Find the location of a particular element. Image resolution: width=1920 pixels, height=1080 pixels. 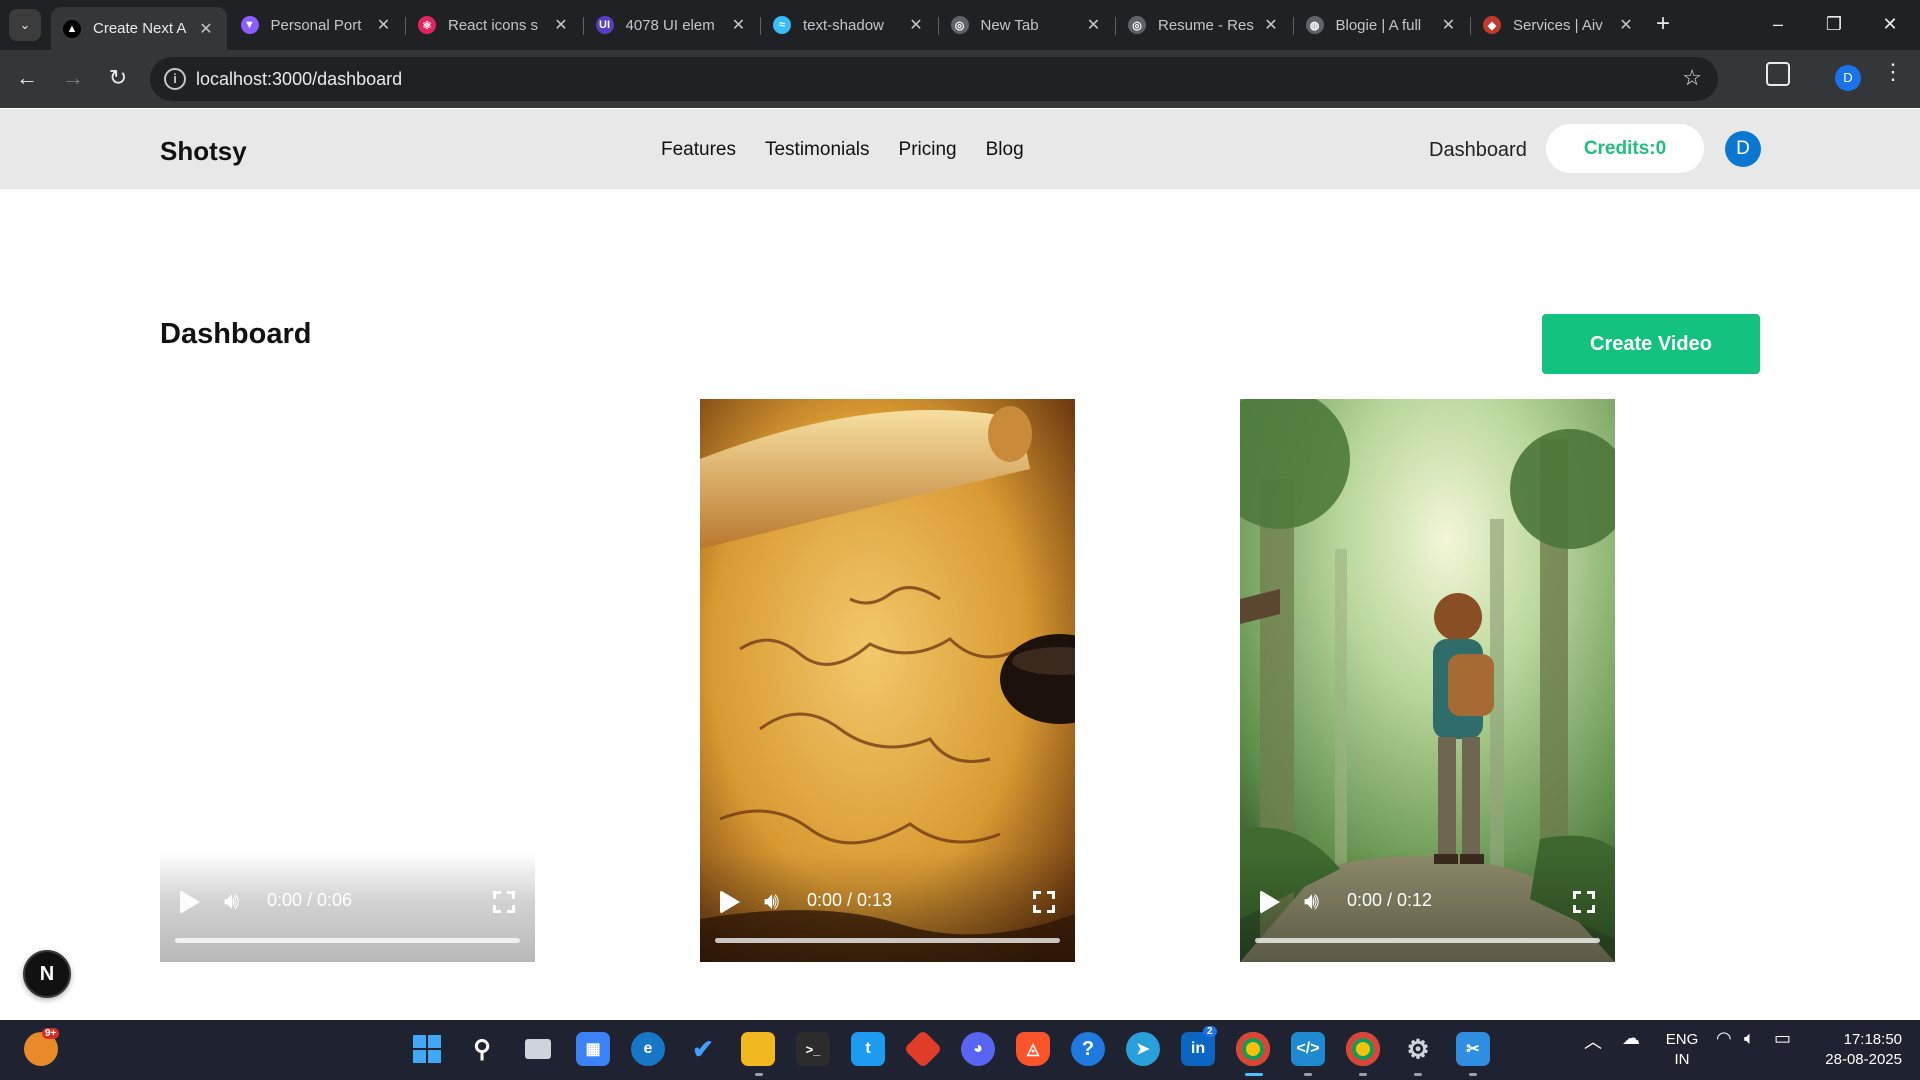

minimize-button: – is located at coordinates (1778, 25).